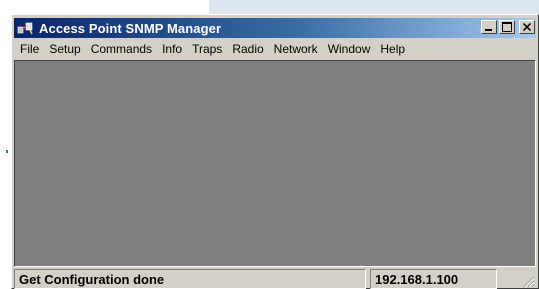 This screenshot has height=289, width=539. Describe the element at coordinates (247, 49) in the screenshot. I see `menu-radio: Radio` at that location.